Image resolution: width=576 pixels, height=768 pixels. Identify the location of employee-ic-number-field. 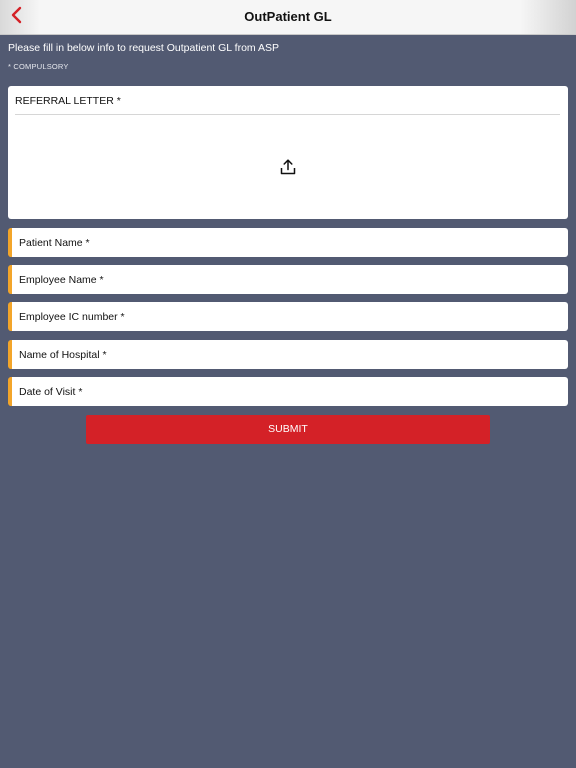
(288, 316).